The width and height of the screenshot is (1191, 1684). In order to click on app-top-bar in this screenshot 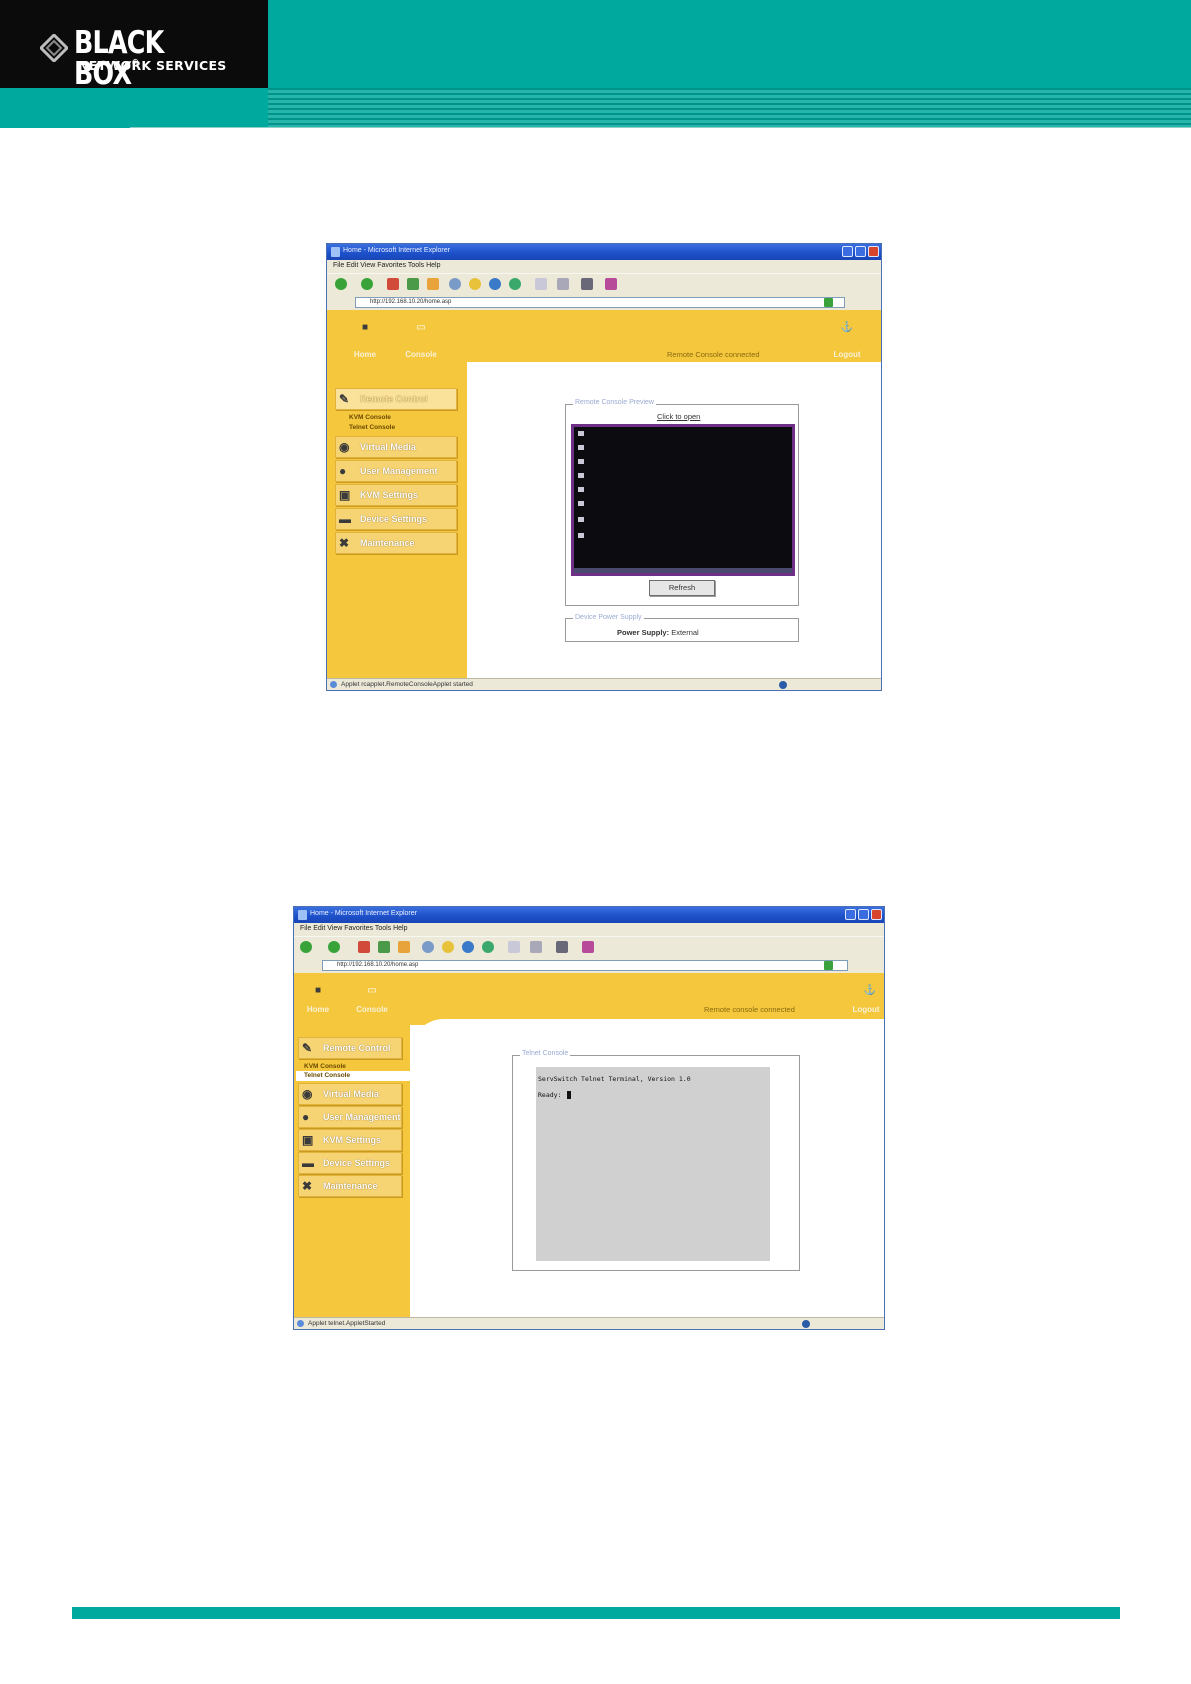, I will do `click(589, 999)`.